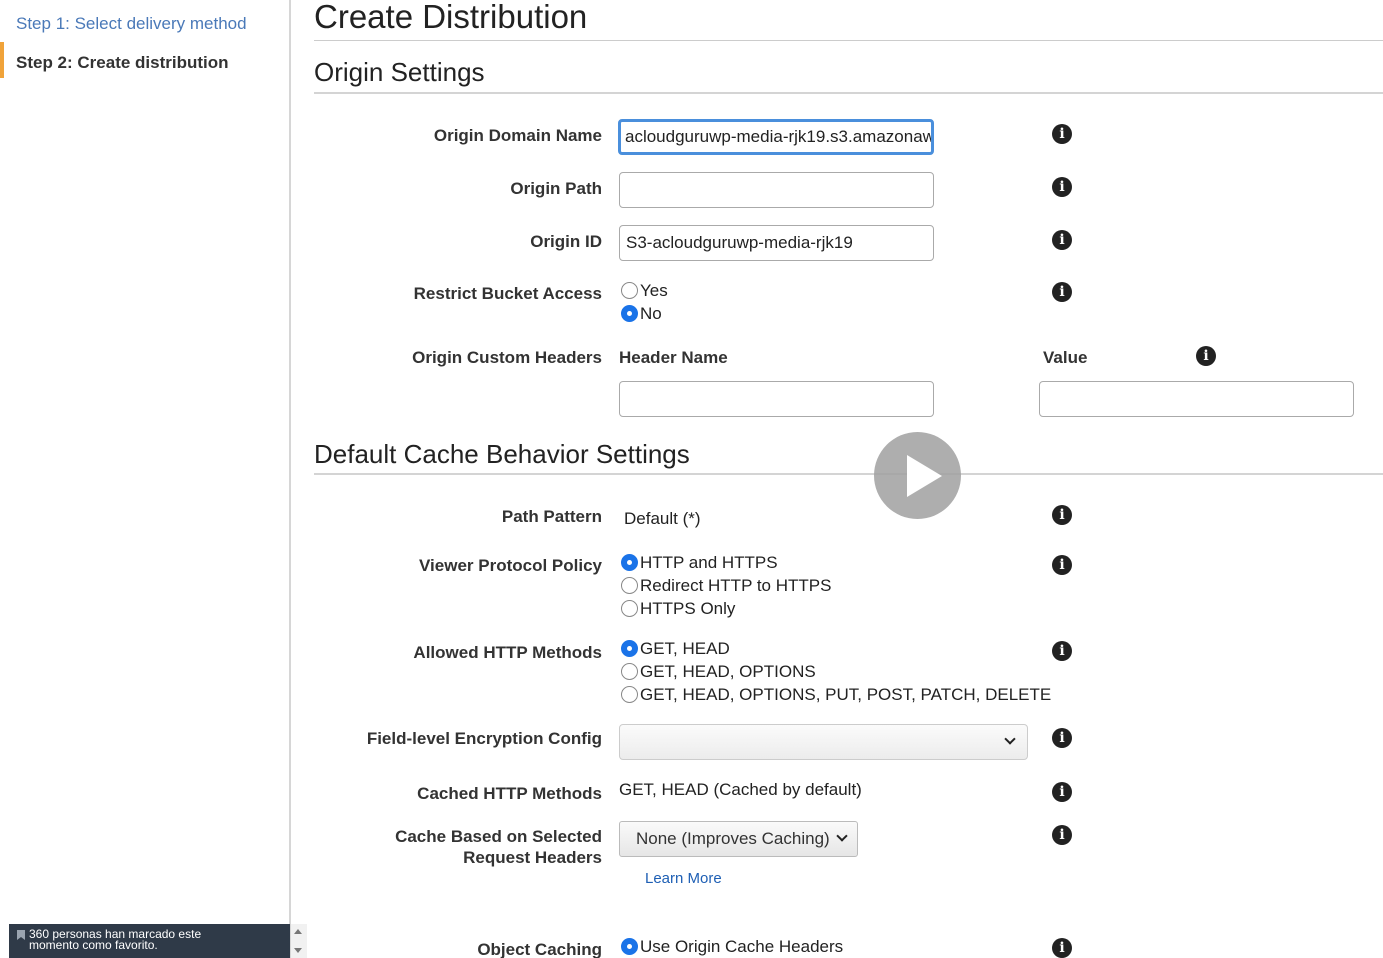  I want to click on origin-domain-label: Origin Domain Name, so click(517, 135).